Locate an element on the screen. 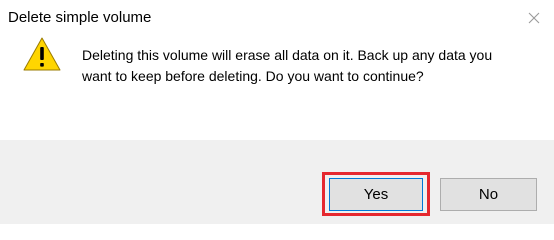 The image size is (554, 240). dialog-title: Delete simple volume is located at coordinates (80, 17).